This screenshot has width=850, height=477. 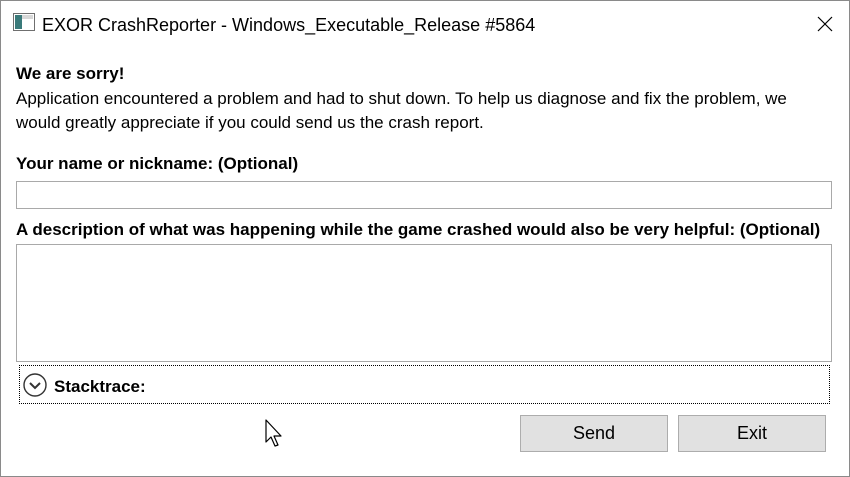 What do you see at coordinates (424, 195) in the screenshot?
I see `name-input` at bounding box center [424, 195].